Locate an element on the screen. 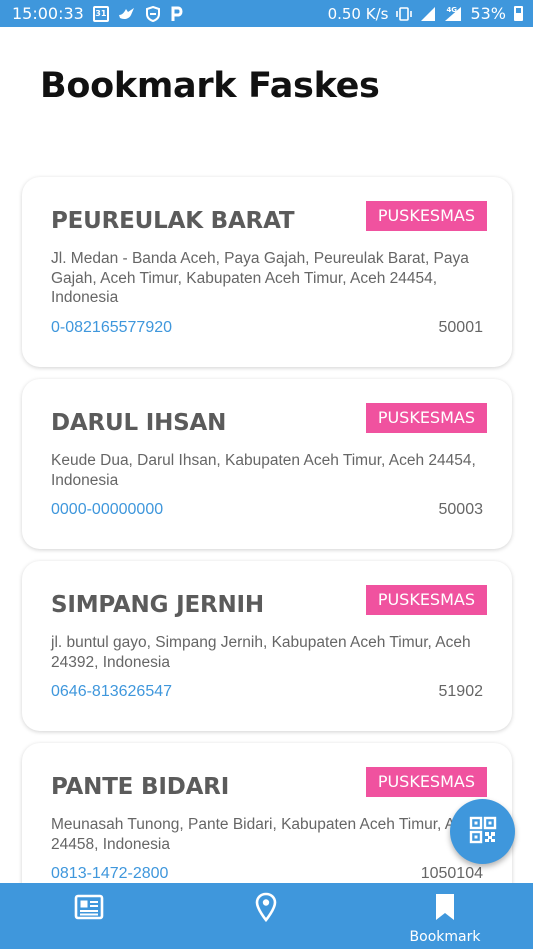  scan-qr-button is located at coordinates (482, 831).